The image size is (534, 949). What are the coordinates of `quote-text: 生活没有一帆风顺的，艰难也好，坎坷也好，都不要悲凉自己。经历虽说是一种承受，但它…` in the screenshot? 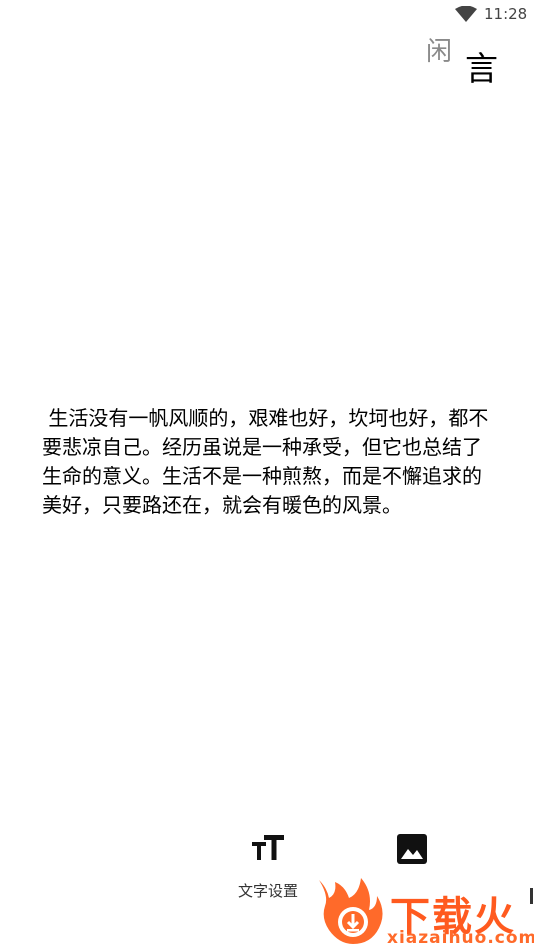 It's located at (265, 461).